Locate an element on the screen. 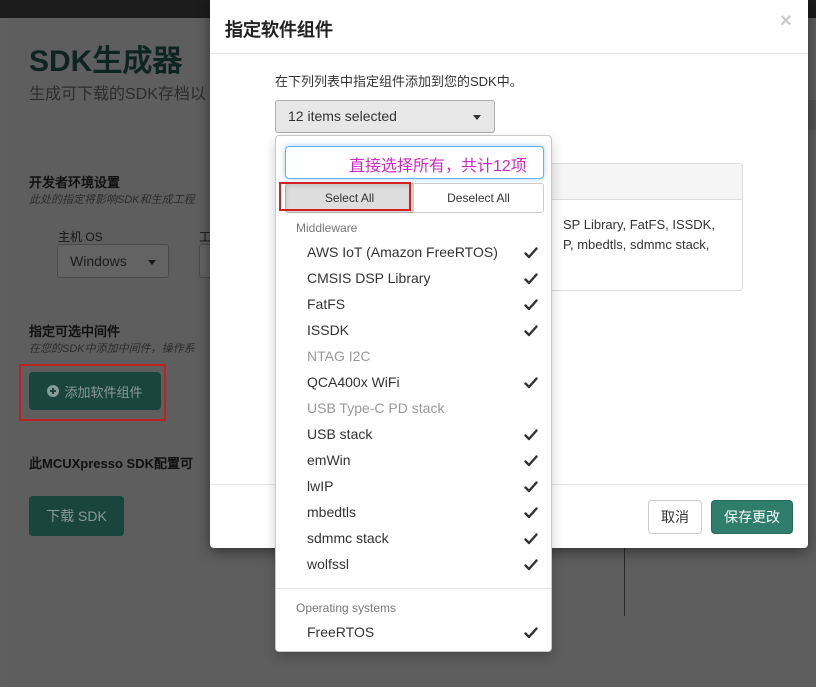  group-divider is located at coordinates (413, 588).